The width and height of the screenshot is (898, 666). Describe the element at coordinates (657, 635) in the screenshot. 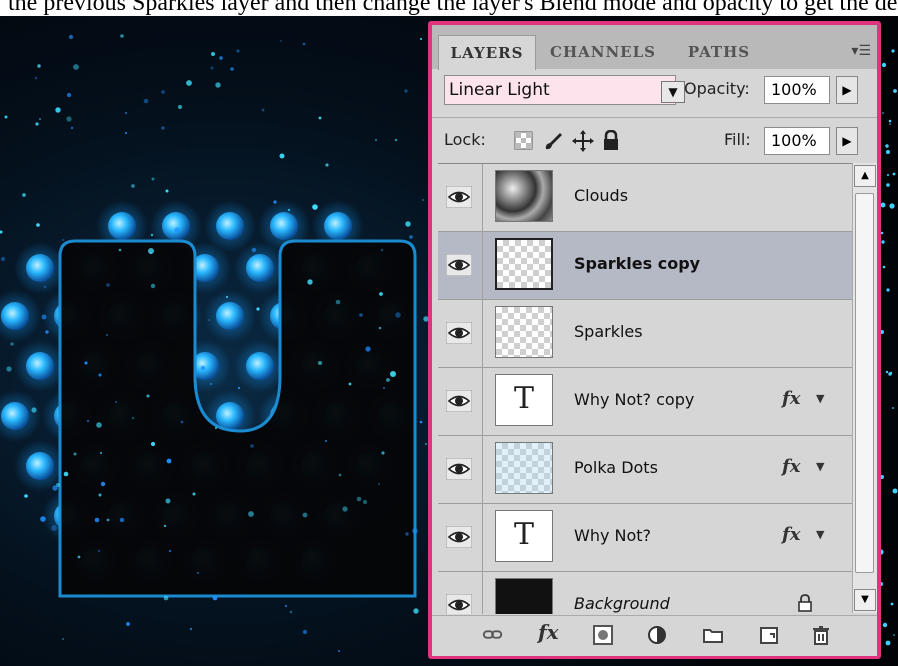

I see `new-adjustment-layer-icon` at that location.